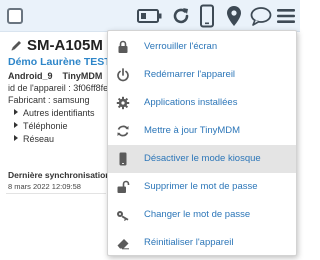  I want to click on tree-item-telephony: Téléphonie, so click(41, 126).